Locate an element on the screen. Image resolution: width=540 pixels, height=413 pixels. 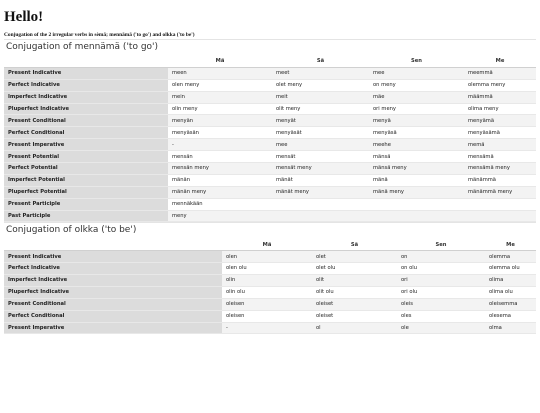
table-title: Conjugation of olkka ('to be') is located at coordinates (270, 230).